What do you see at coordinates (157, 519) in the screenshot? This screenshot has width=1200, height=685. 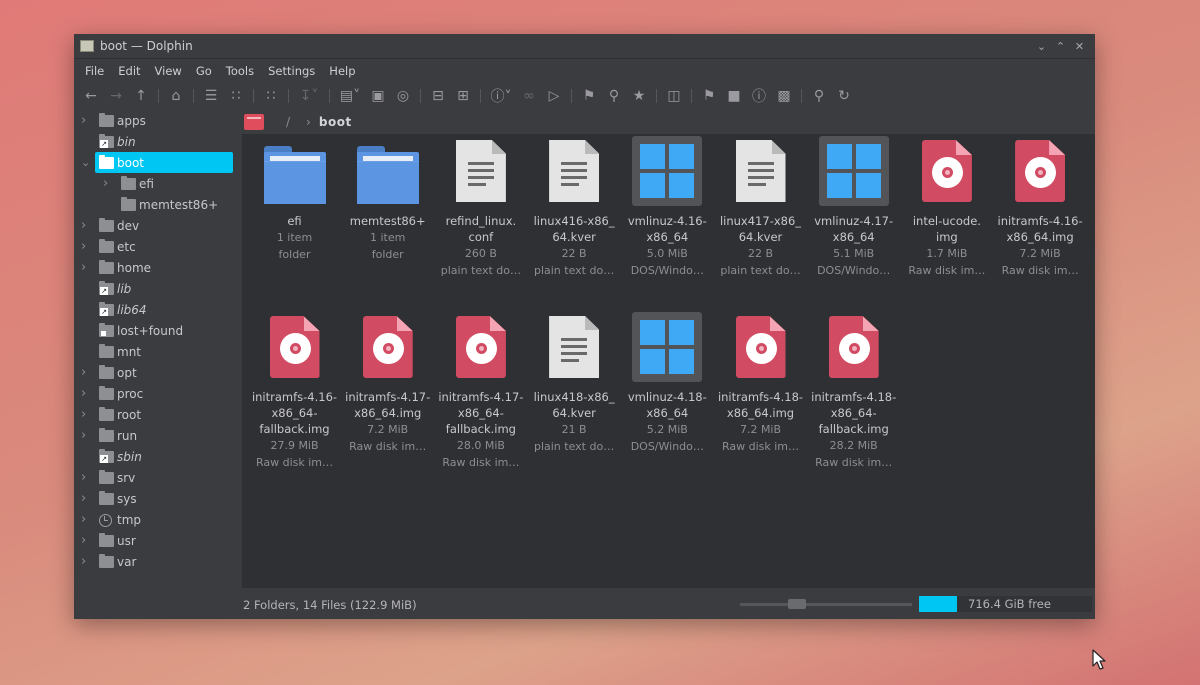 I see `tree-item-tmp: › tmp` at bounding box center [157, 519].